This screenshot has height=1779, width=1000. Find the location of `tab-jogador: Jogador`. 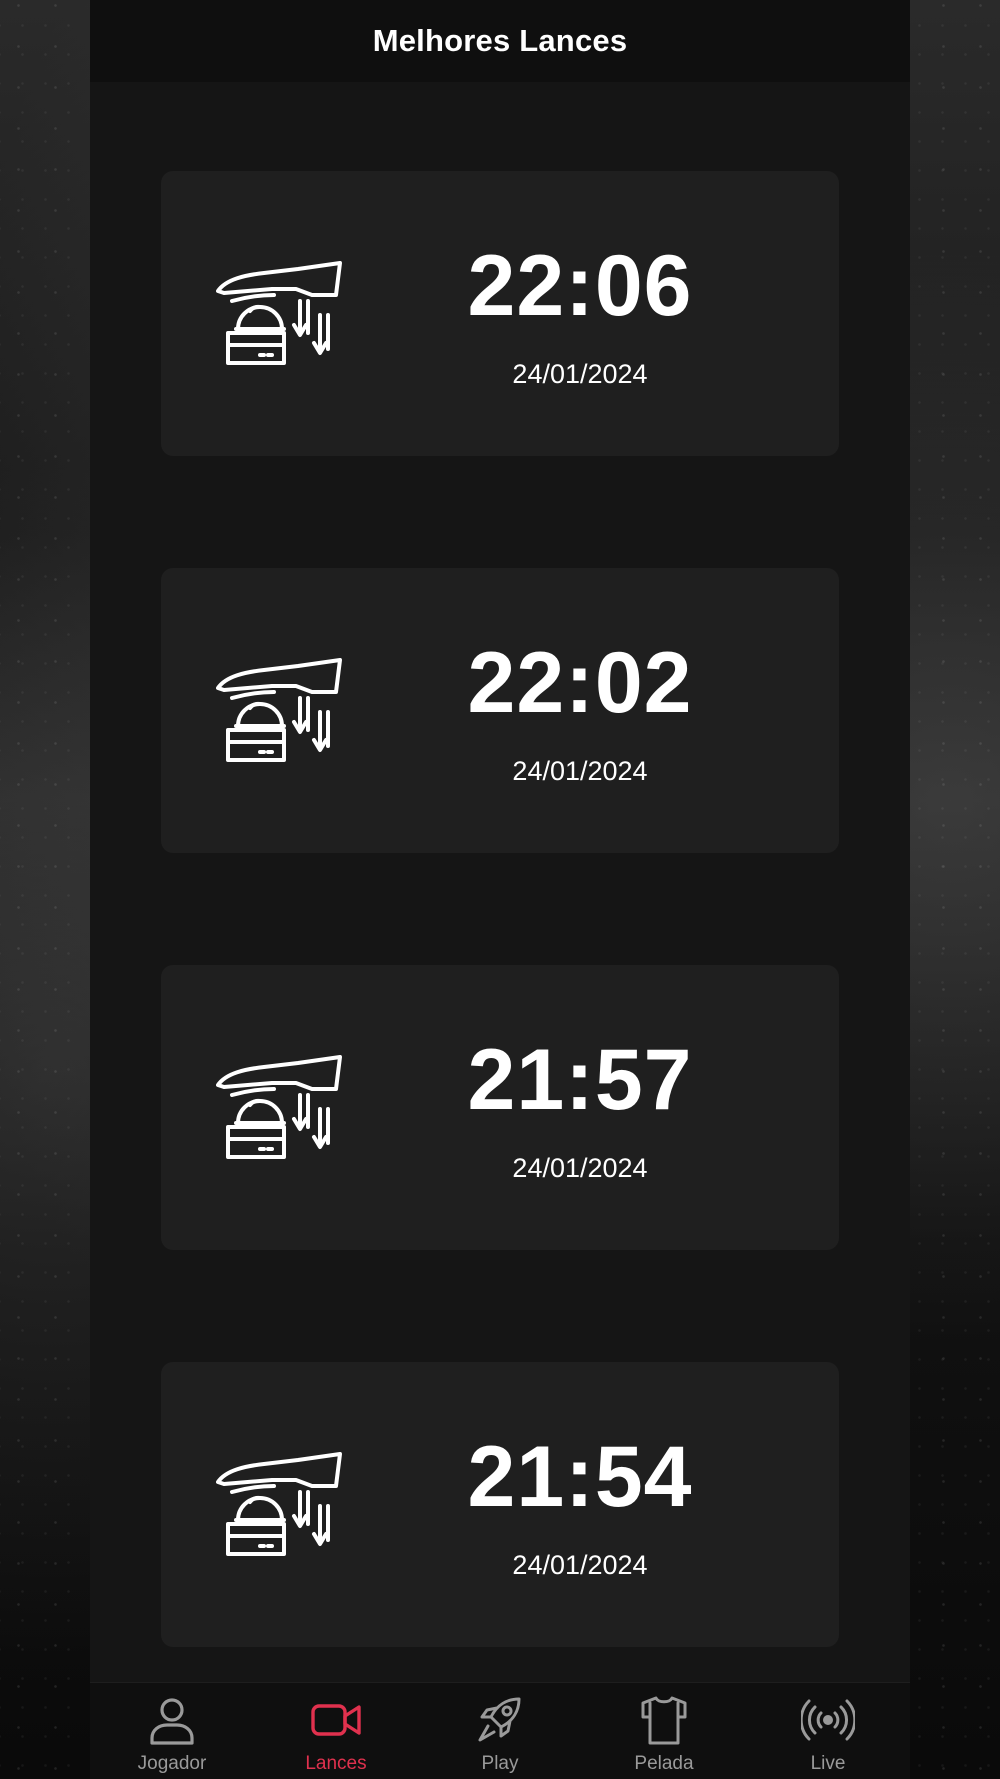

tab-jogador: Jogador is located at coordinates (172, 1731).